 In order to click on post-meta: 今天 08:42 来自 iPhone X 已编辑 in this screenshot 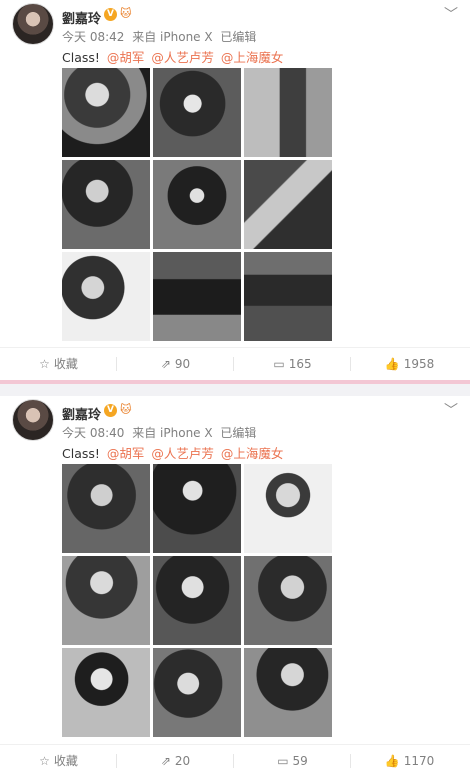, I will do `click(161, 36)`.